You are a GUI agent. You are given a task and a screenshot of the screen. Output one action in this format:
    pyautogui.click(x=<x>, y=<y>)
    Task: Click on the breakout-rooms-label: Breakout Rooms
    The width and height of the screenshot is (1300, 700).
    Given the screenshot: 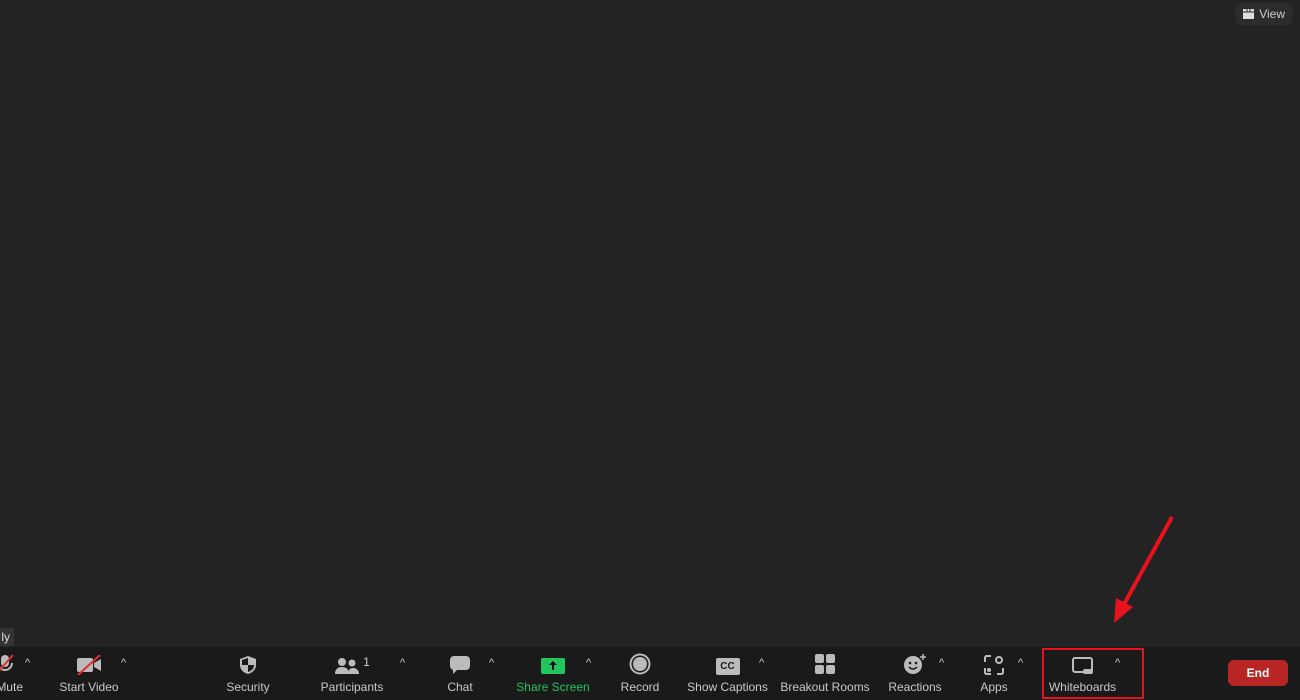 What is the action you would take?
    pyautogui.click(x=825, y=687)
    